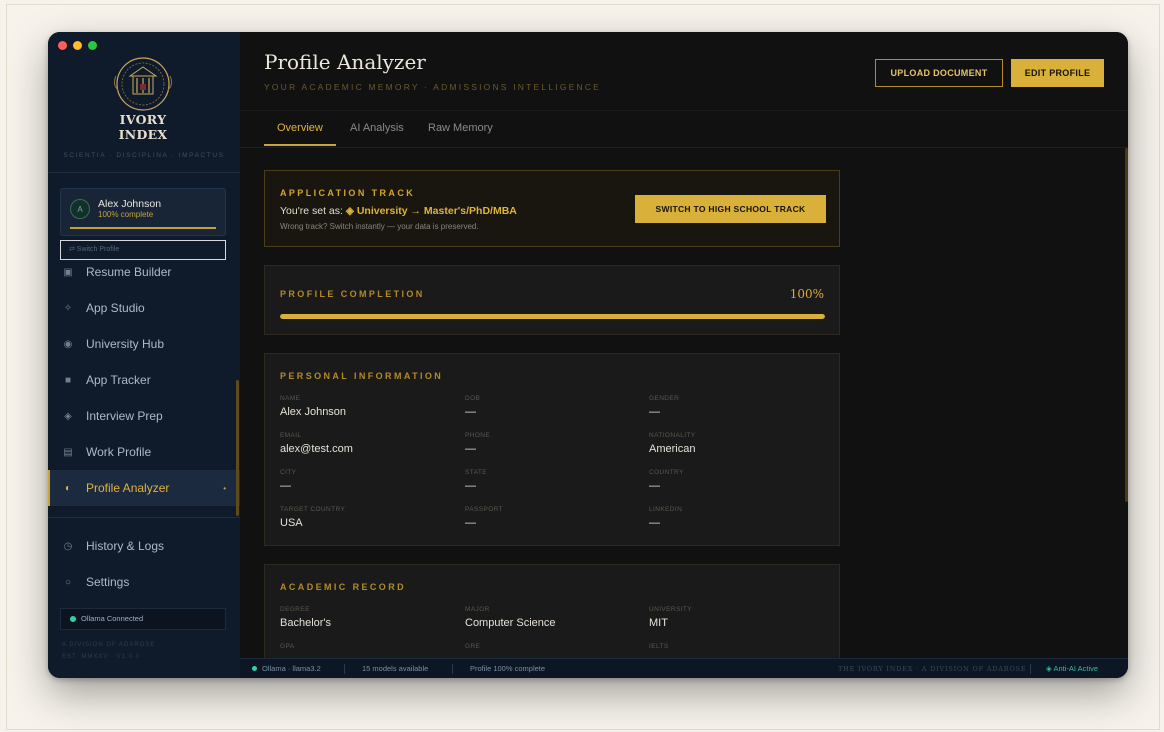  What do you see at coordinates (477, 609) in the screenshot?
I see `field-label: MAJOR` at bounding box center [477, 609].